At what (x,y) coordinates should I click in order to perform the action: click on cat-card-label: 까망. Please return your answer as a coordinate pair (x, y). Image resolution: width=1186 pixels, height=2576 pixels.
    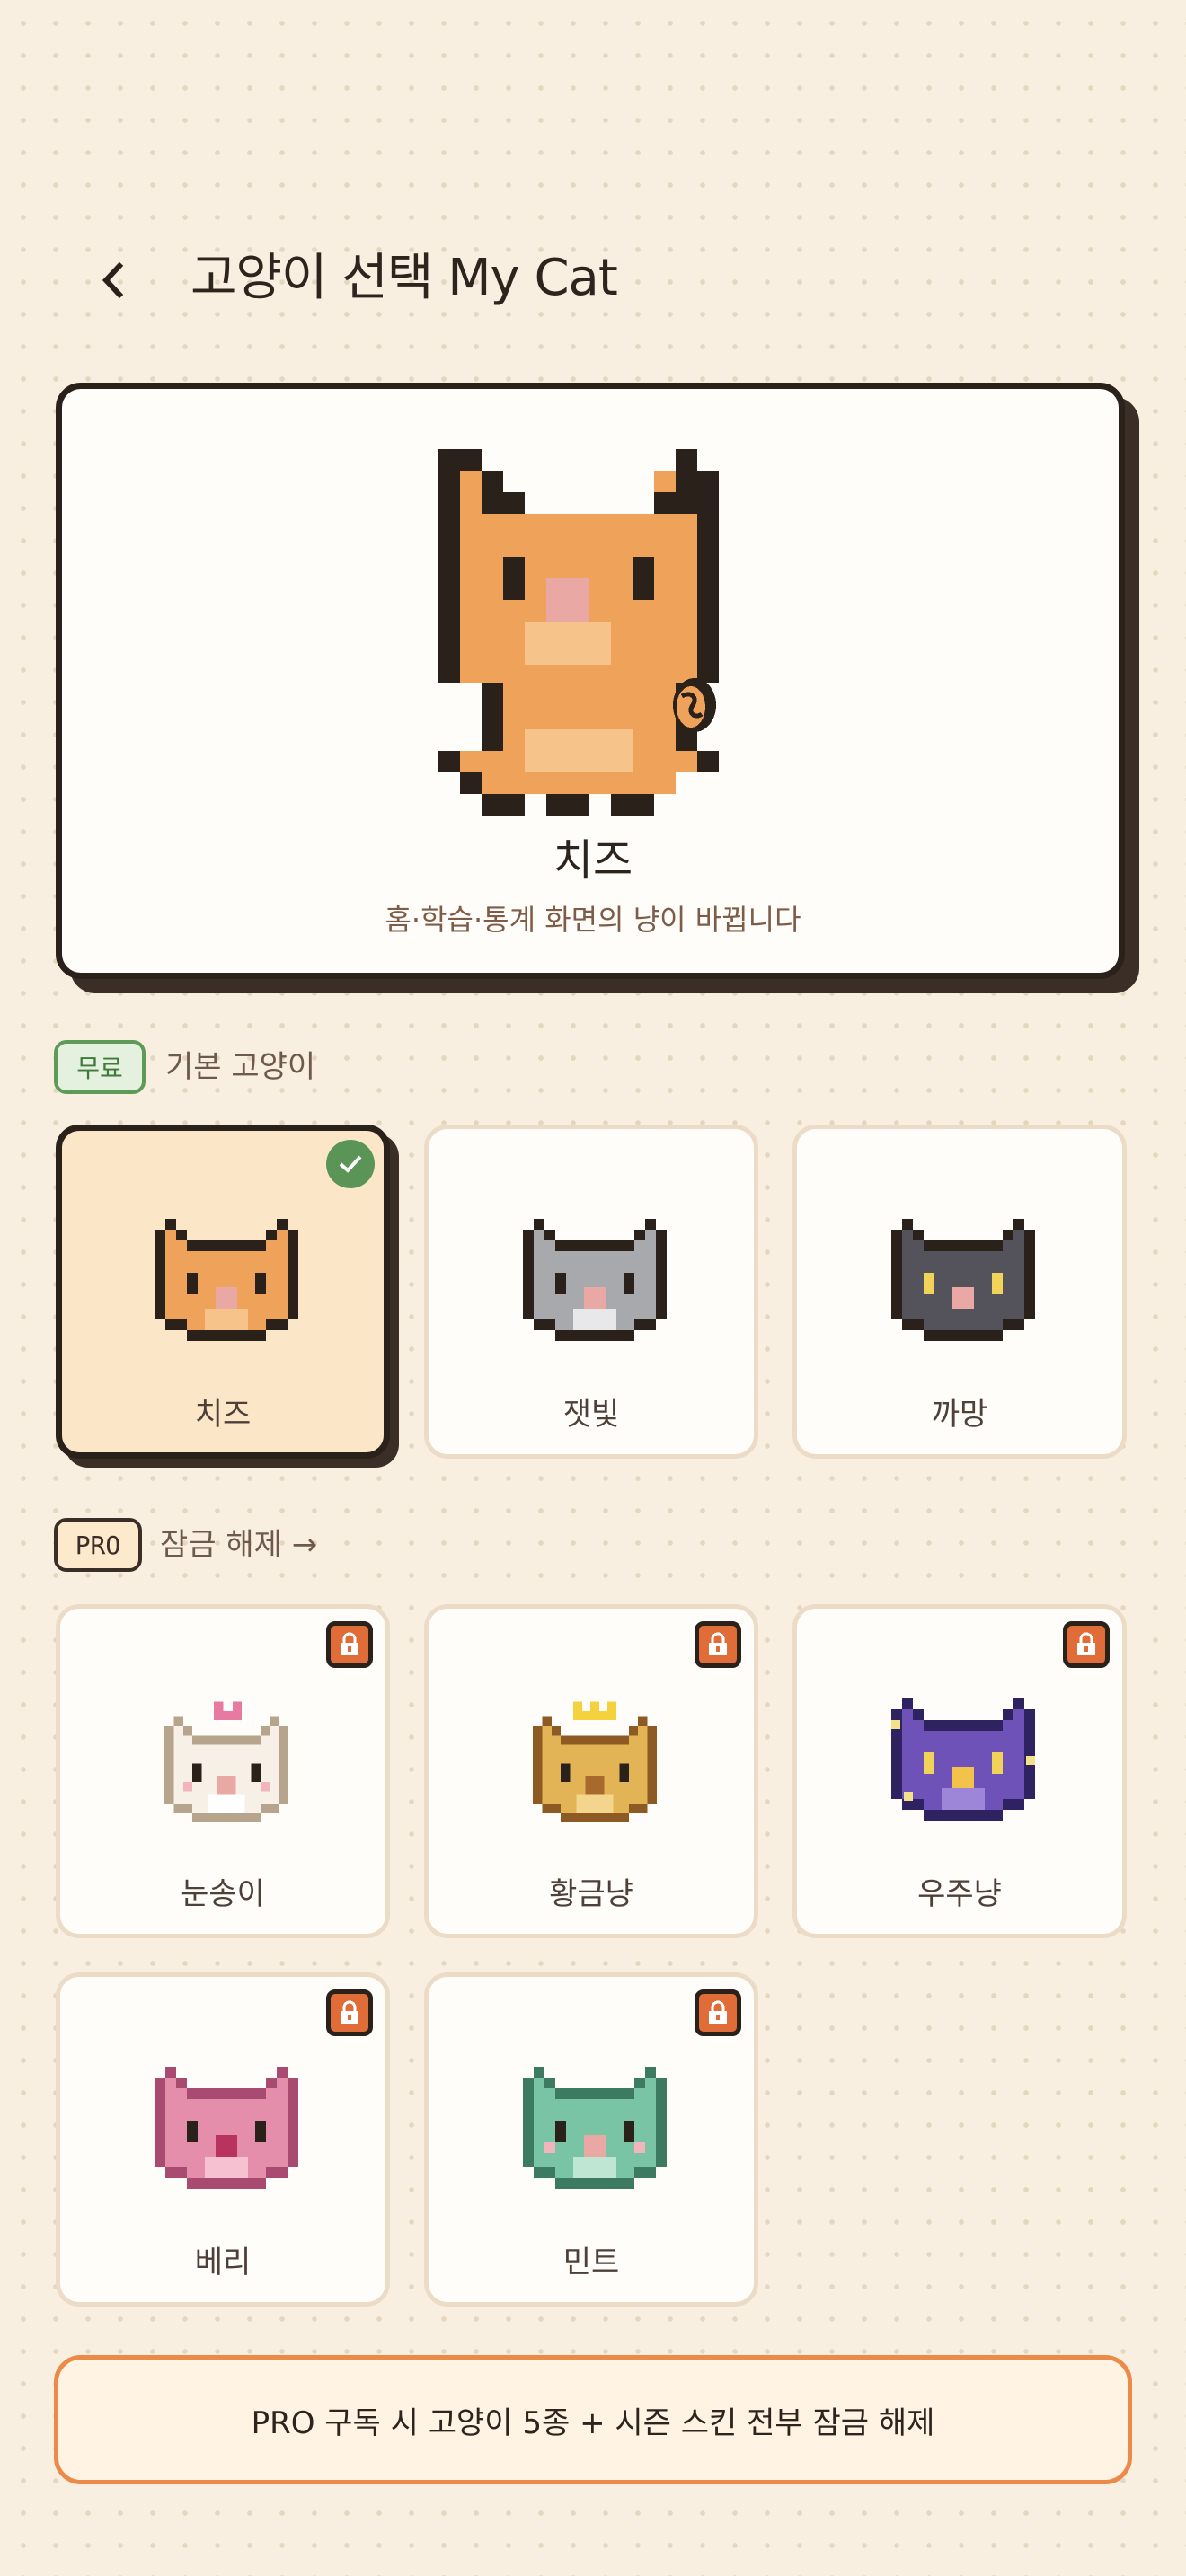
    Looking at the image, I should click on (959, 1415).